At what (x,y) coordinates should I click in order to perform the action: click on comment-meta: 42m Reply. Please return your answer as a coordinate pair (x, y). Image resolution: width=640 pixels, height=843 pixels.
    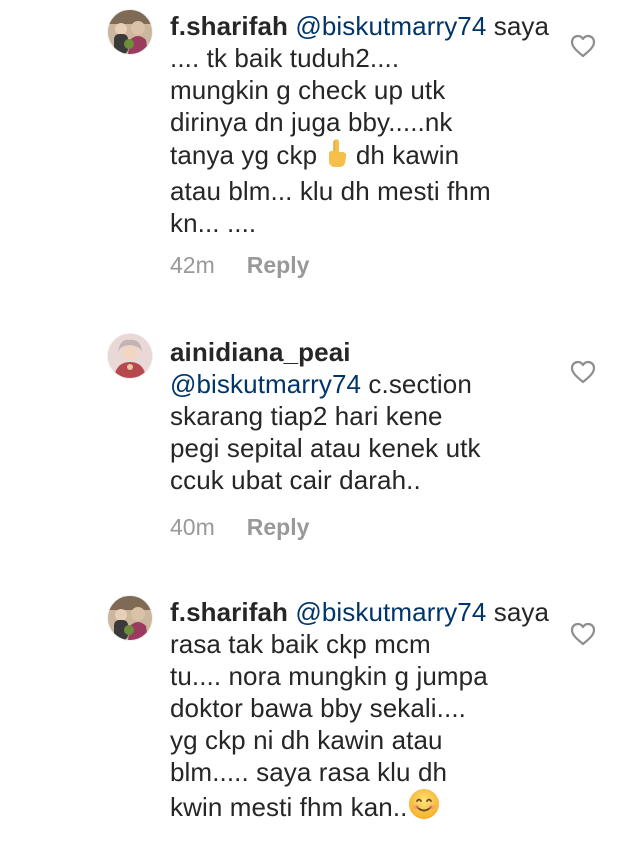
    Looking at the image, I should click on (239, 265).